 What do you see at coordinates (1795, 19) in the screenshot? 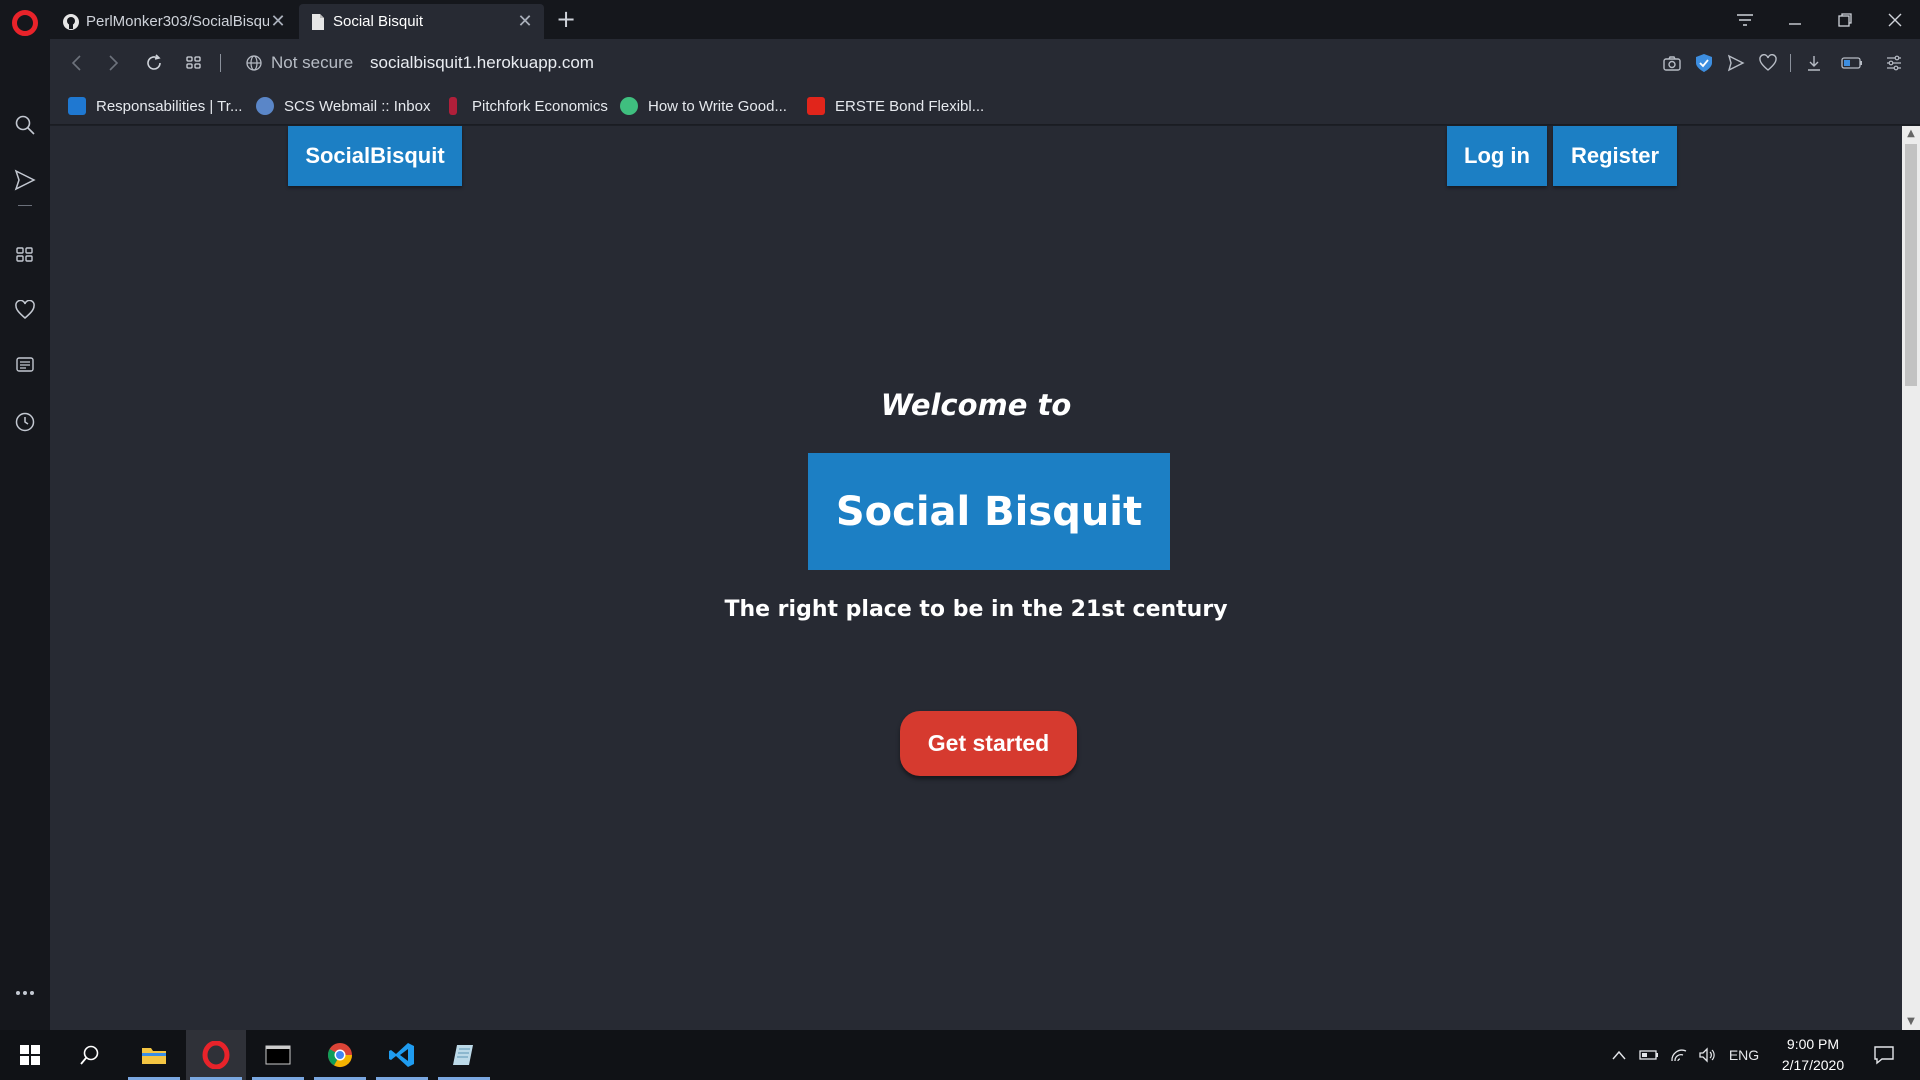
I see `minimize-icon` at bounding box center [1795, 19].